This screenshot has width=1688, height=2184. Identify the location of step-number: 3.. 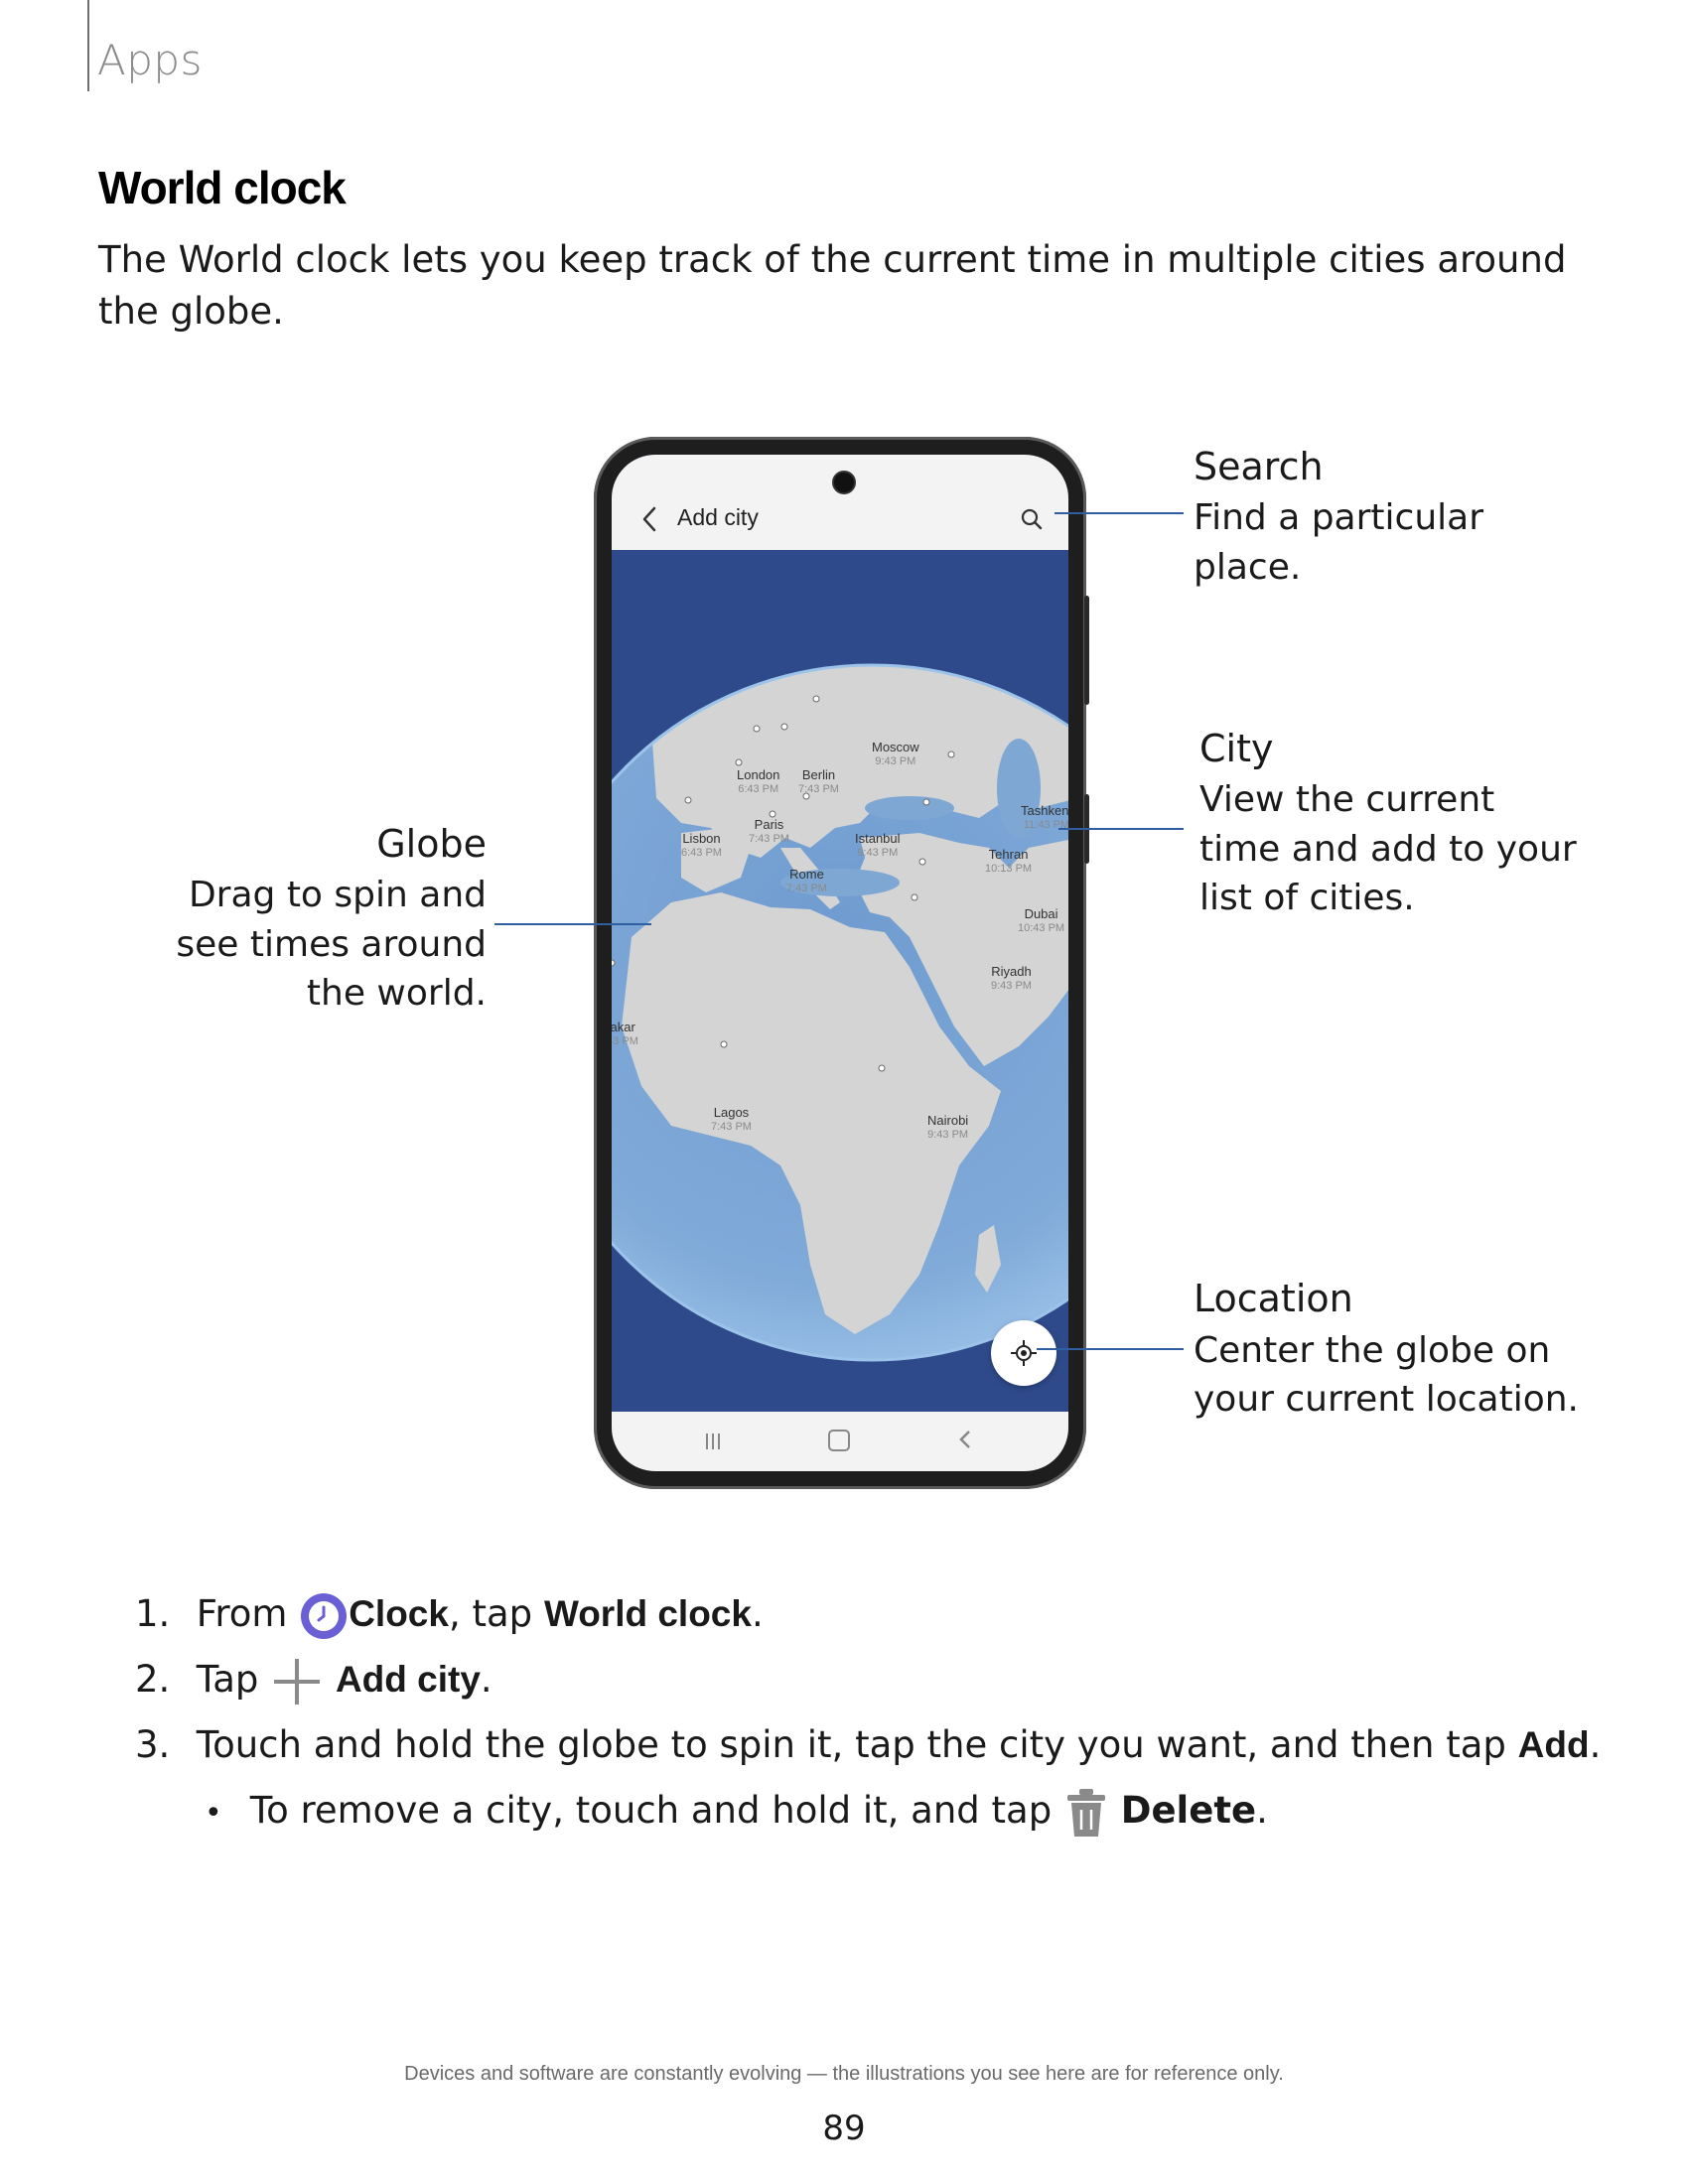
(153, 1744).